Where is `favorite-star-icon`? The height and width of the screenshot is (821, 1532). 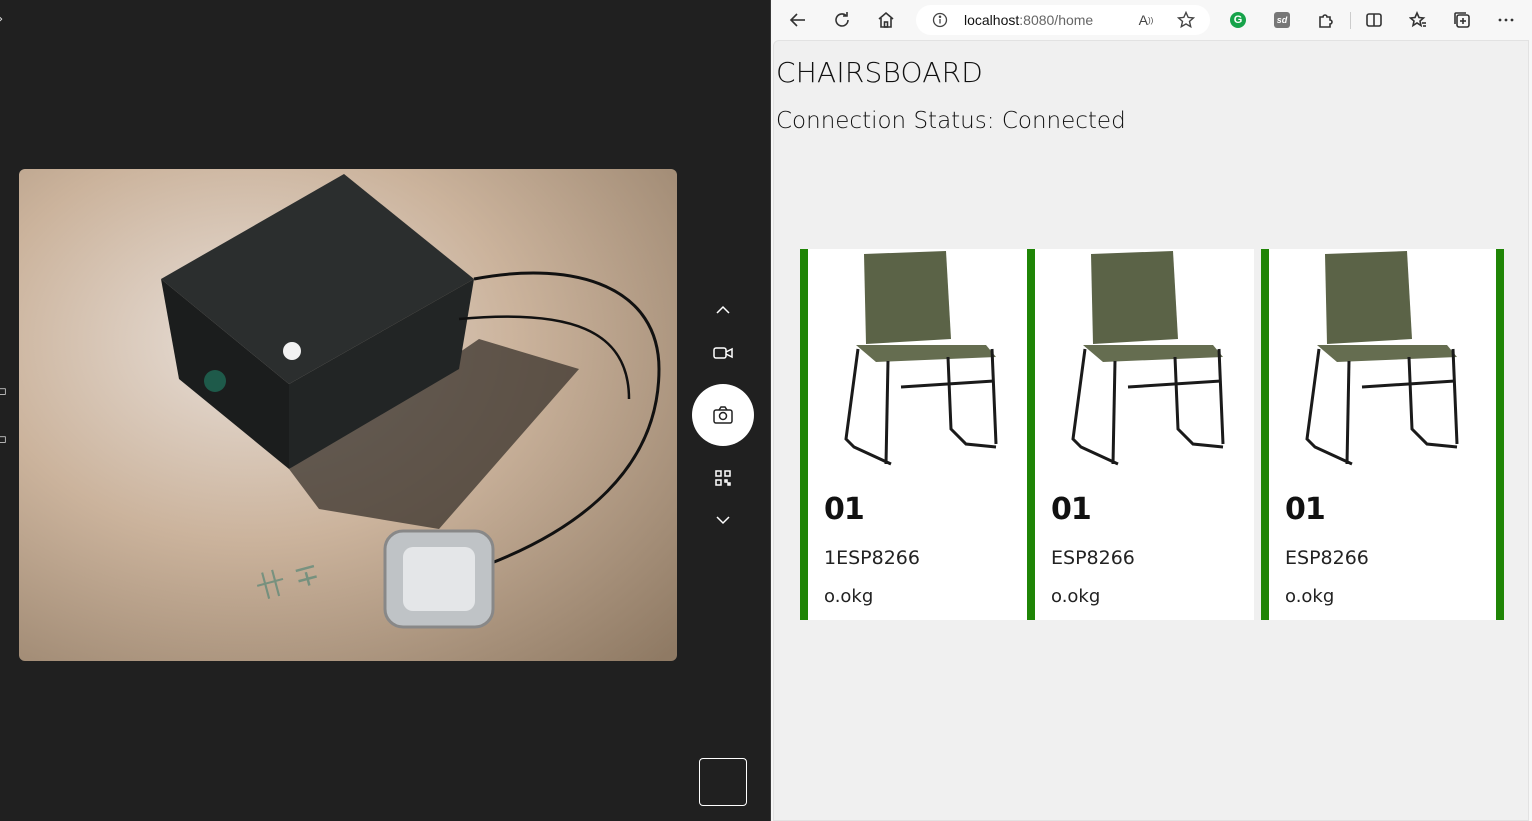
favorite-star-icon is located at coordinates (1186, 20).